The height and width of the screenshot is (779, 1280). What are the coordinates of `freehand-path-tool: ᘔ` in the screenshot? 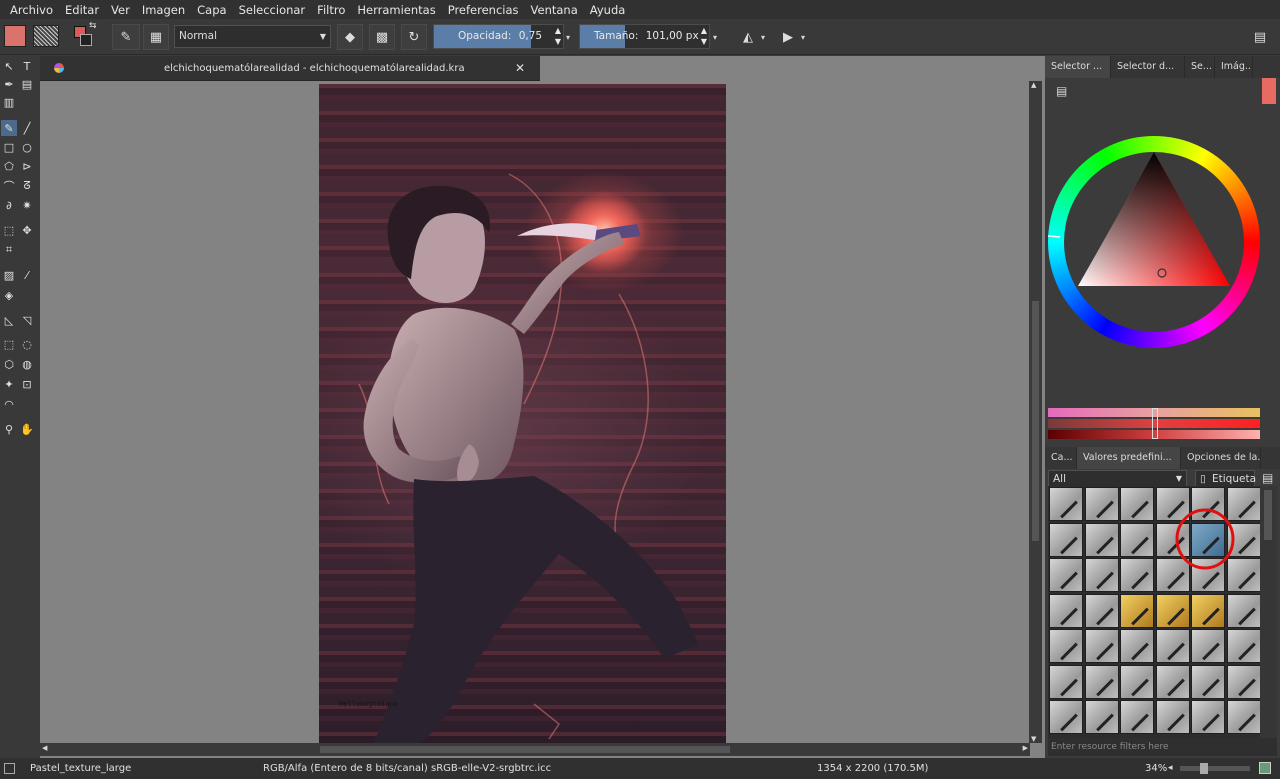 It's located at (27, 186).